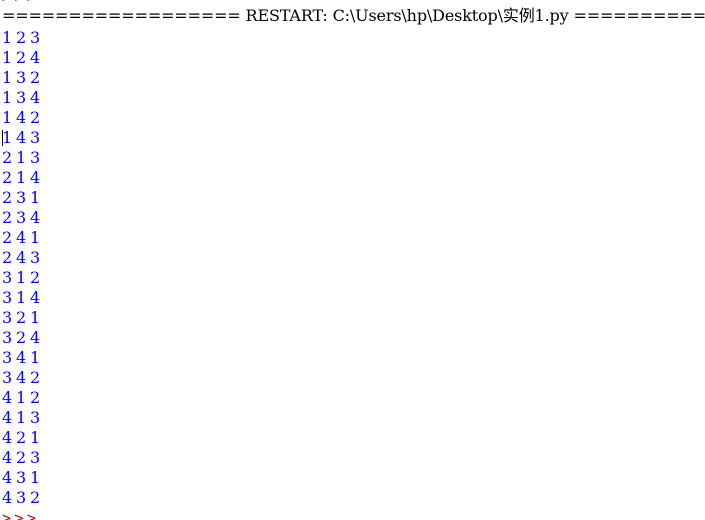 The width and height of the screenshot is (705, 520). I want to click on output-row: 432, so click(23, 498).